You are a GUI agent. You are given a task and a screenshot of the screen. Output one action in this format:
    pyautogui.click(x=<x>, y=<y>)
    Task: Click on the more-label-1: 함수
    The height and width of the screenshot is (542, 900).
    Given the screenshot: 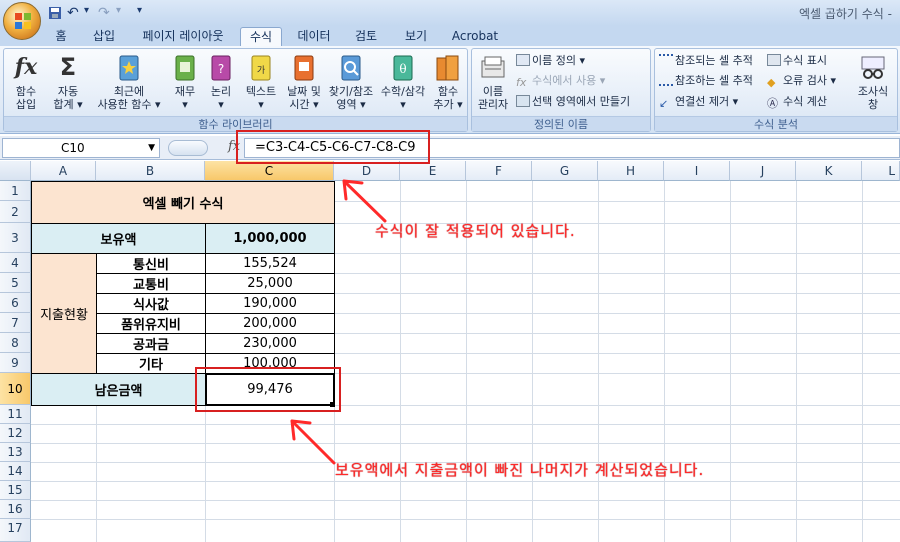 What is the action you would take?
    pyautogui.click(x=448, y=91)
    